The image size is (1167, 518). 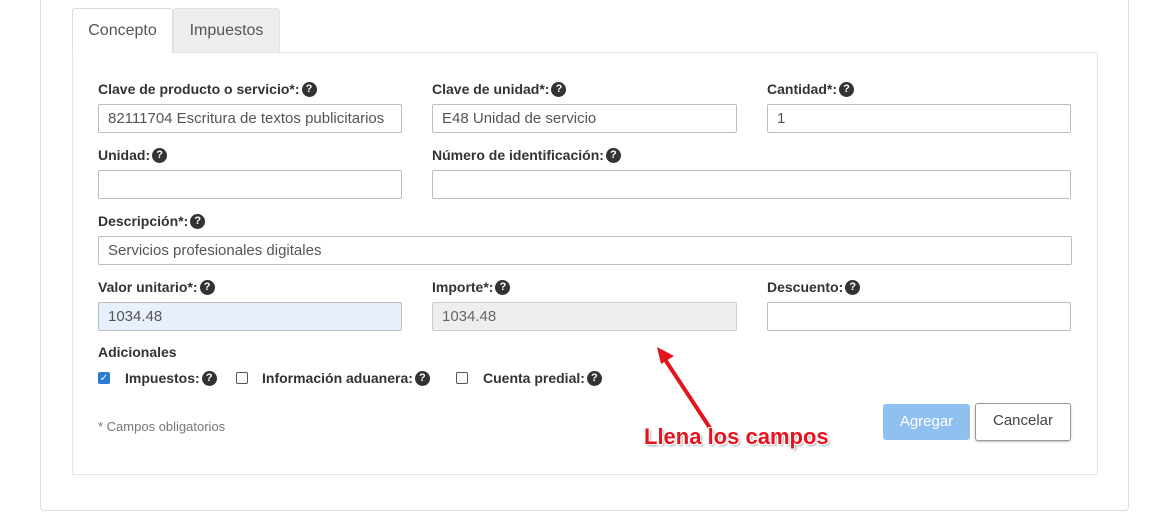 What do you see at coordinates (242, 378) in the screenshot?
I see `informacion-aduanera-checkbox` at bounding box center [242, 378].